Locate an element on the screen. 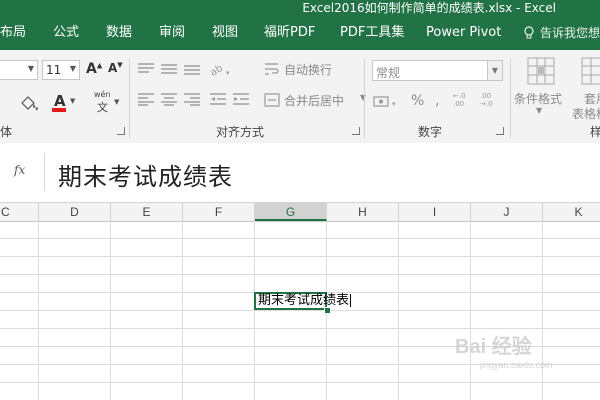  format-as-table-icon is located at coordinates (590, 71).